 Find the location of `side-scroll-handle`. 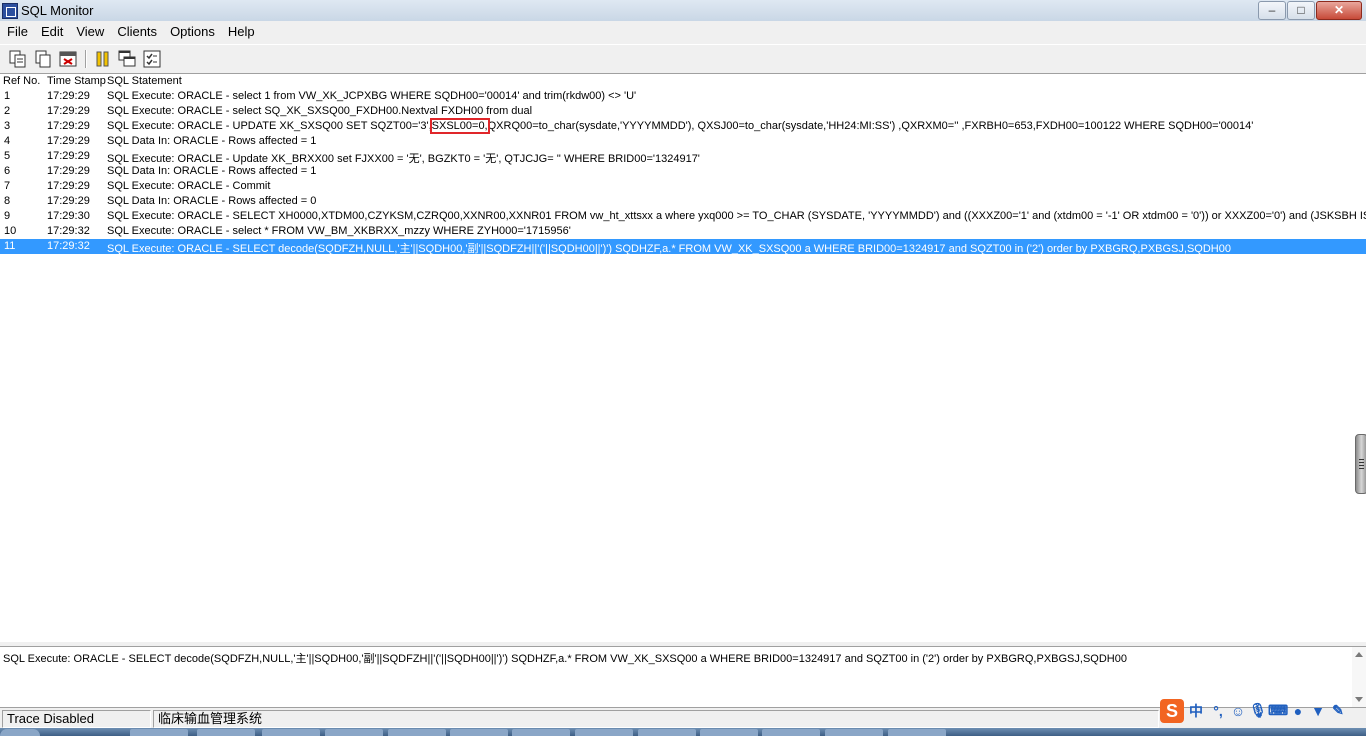

side-scroll-handle is located at coordinates (1360, 464).